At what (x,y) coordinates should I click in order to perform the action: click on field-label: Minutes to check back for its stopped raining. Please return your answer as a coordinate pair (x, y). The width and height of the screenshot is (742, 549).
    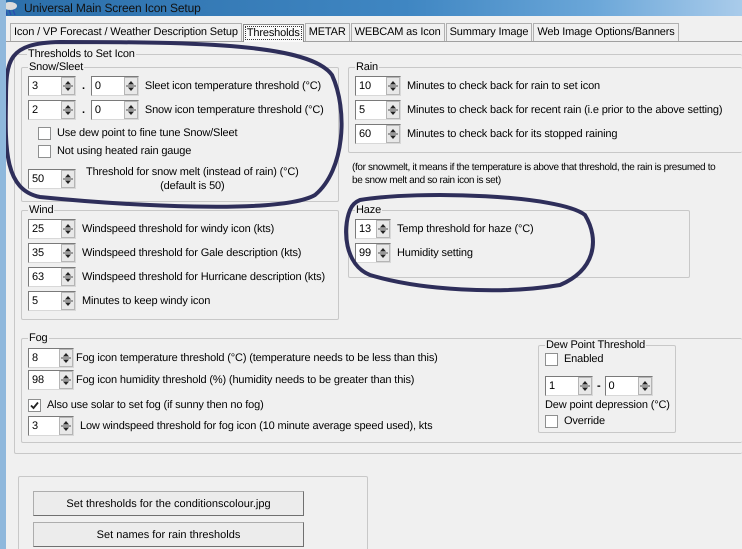
    Looking at the image, I should click on (512, 134).